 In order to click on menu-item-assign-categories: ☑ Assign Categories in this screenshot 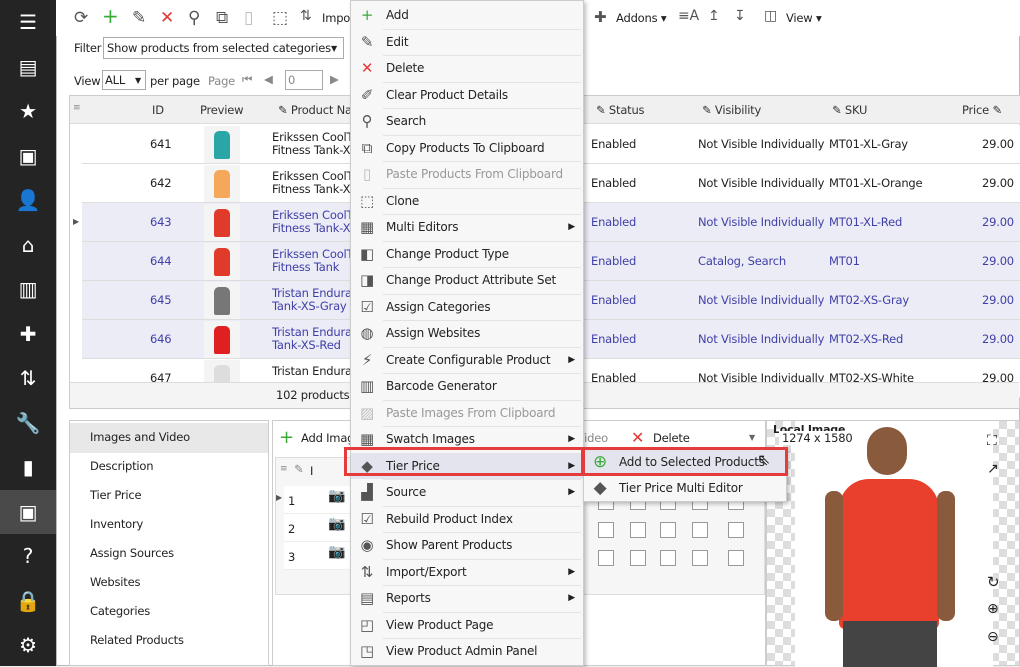, I will do `click(467, 307)`.